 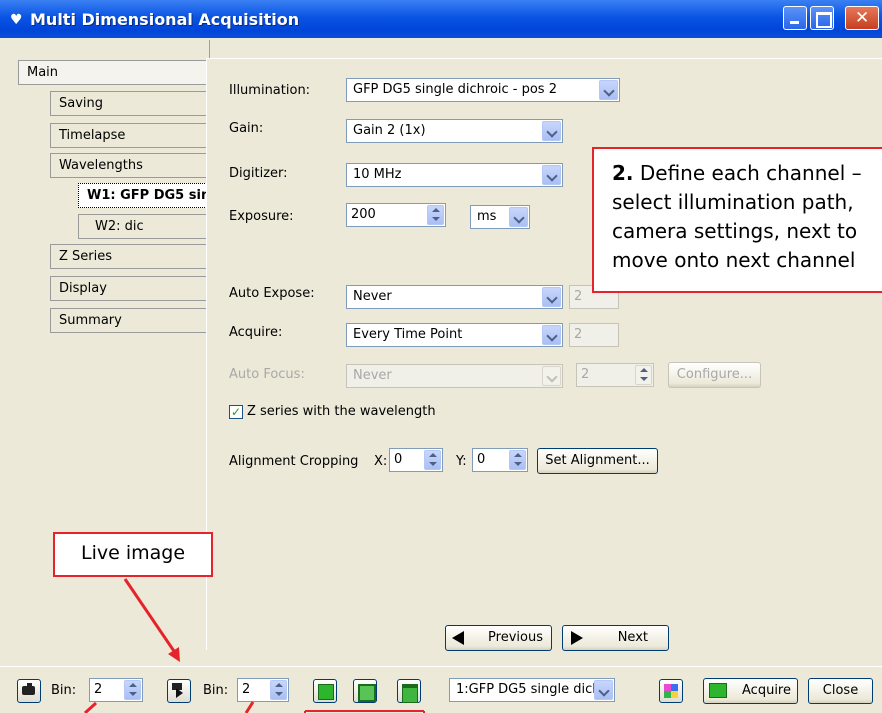 What do you see at coordinates (396, 215) in the screenshot?
I see `exposure-input: 200` at bounding box center [396, 215].